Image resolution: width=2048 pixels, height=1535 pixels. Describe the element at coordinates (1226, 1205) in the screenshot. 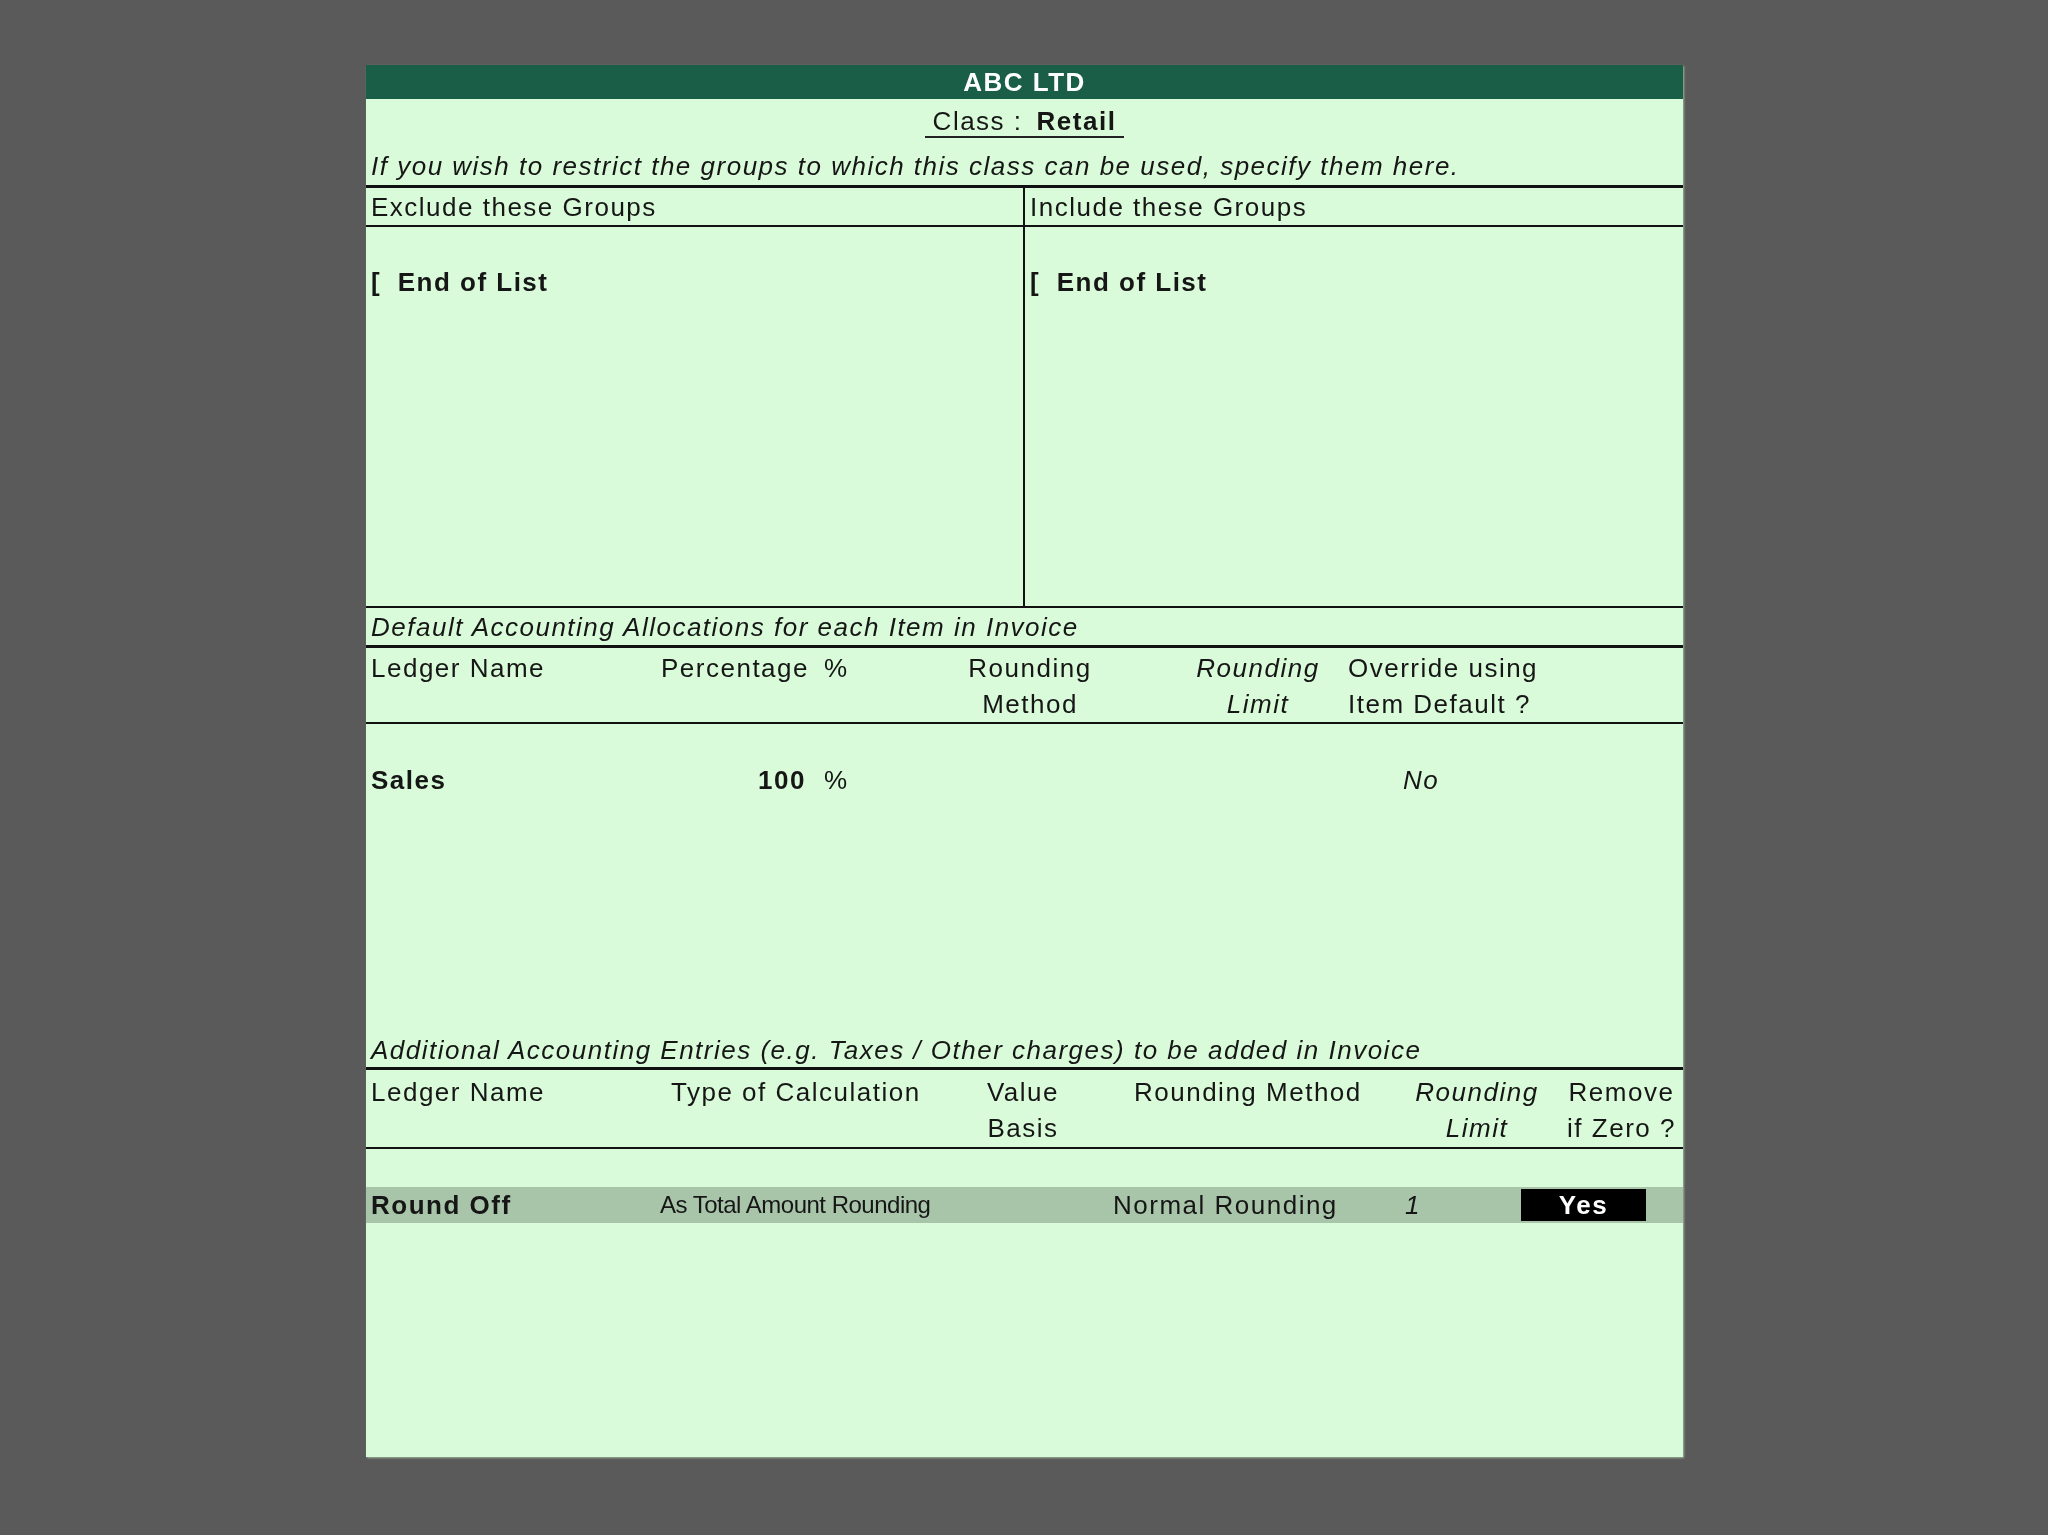

I see `table-cell-text: Normal Rounding` at that location.